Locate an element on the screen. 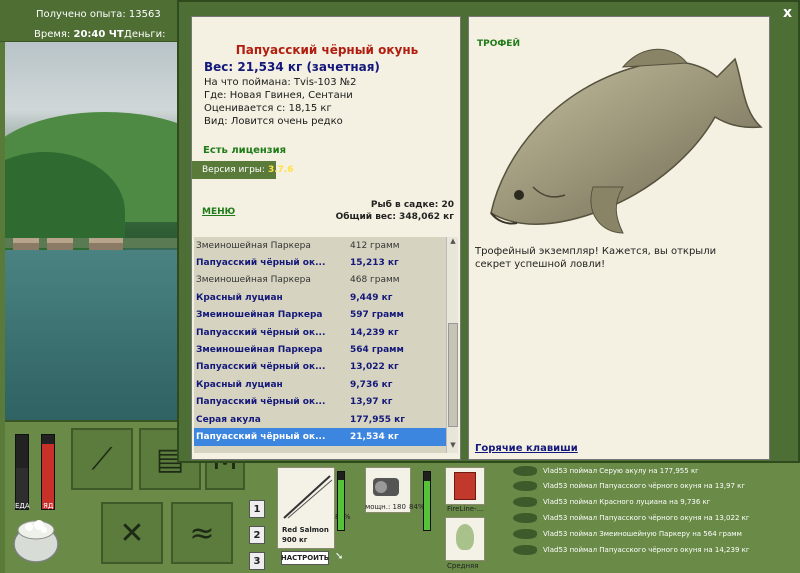 The image size is (800, 573). reel-durability-bar is located at coordinates (427, 501).